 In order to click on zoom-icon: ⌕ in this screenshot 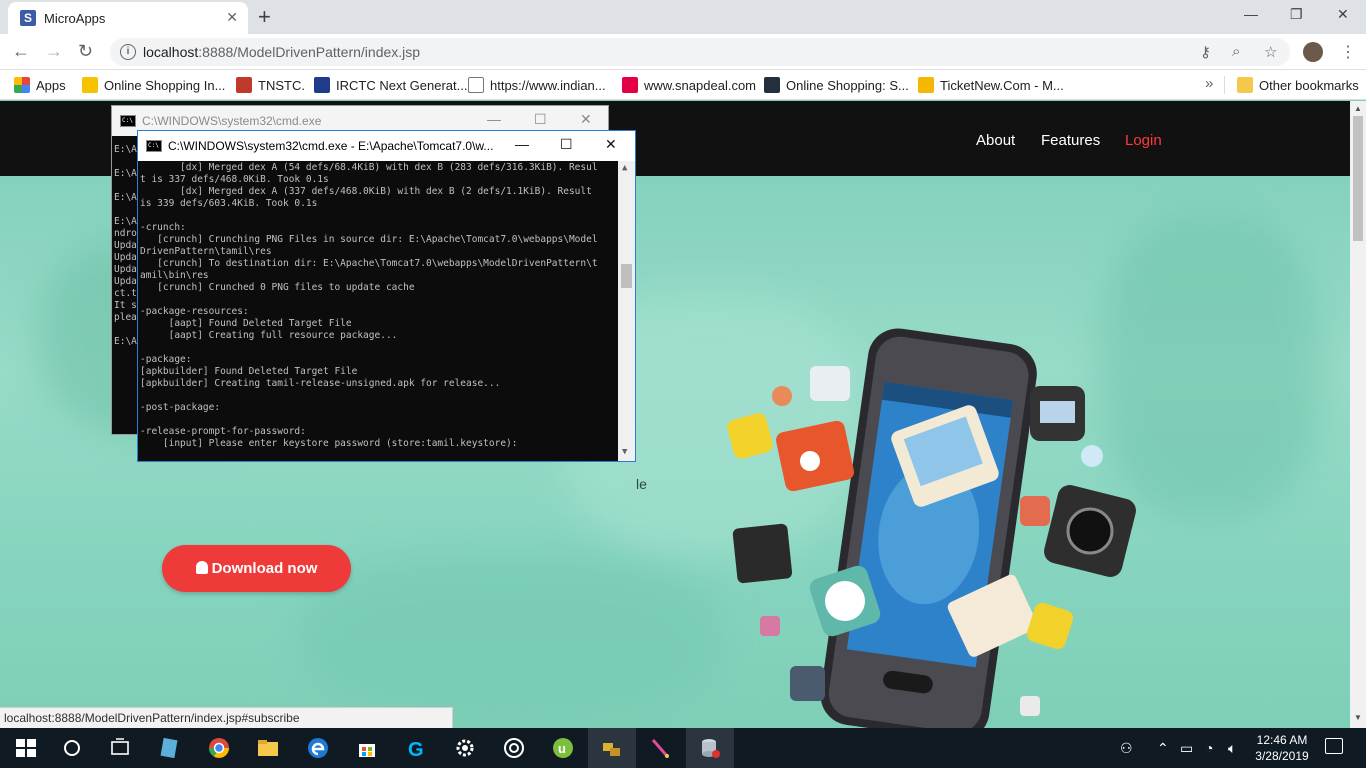, I will do `click(1236, 51)`.